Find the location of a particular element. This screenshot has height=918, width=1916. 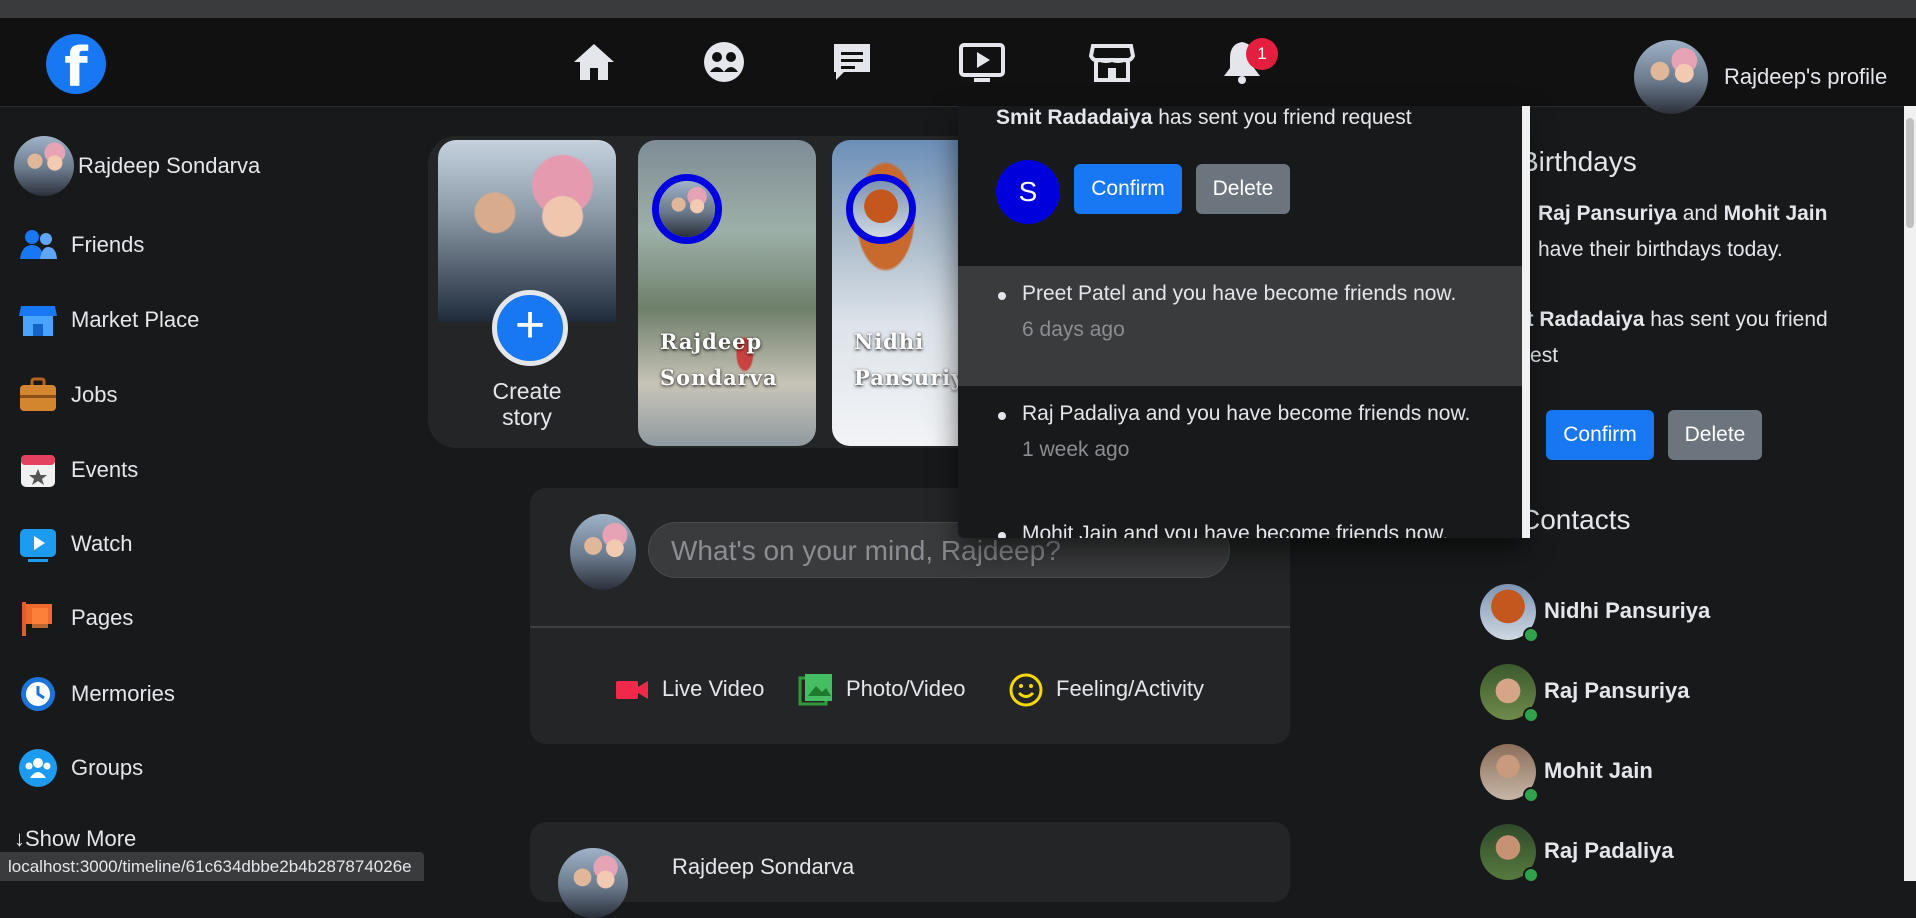

groups-nav-icon is located at coordinates (724, 62).